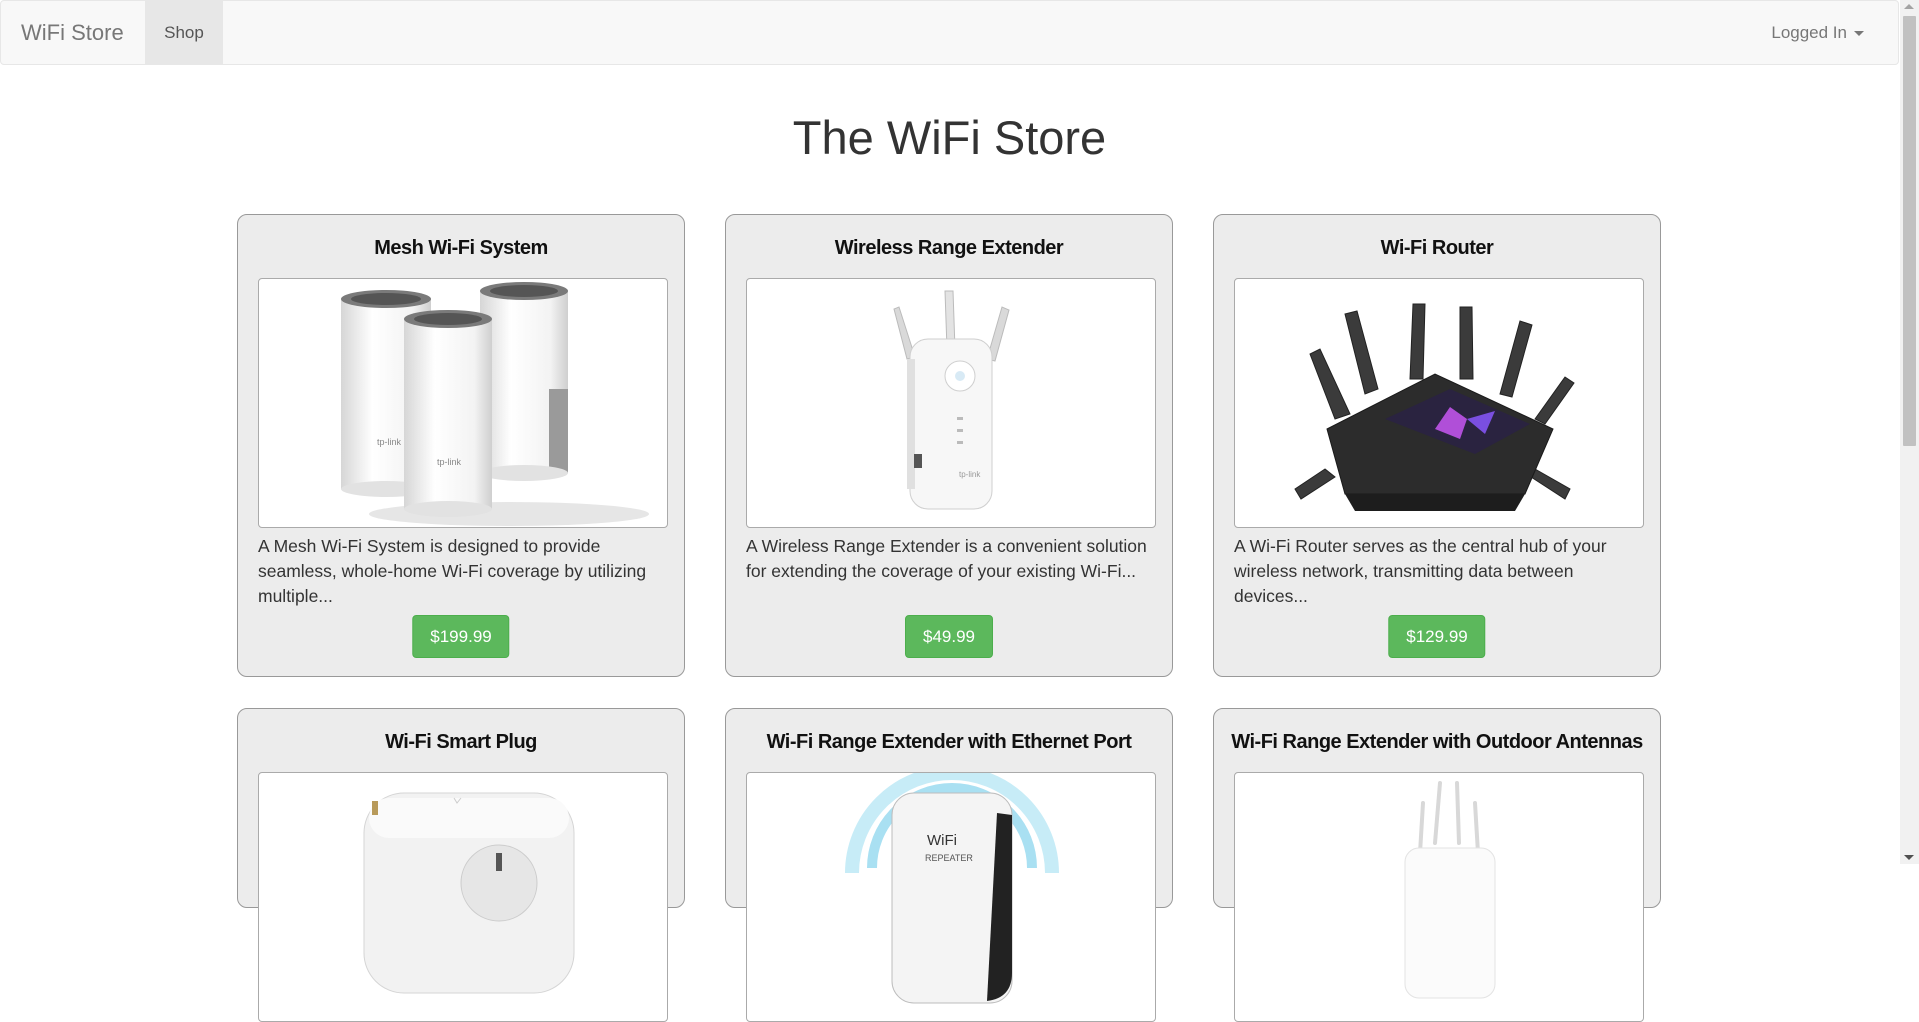 Image resolution: width=1919 pixels, height=1022 pixels. Describe the element at coordinates (184, 32) in the screenshot. I see `nav-item-shop: Shop` at that location.